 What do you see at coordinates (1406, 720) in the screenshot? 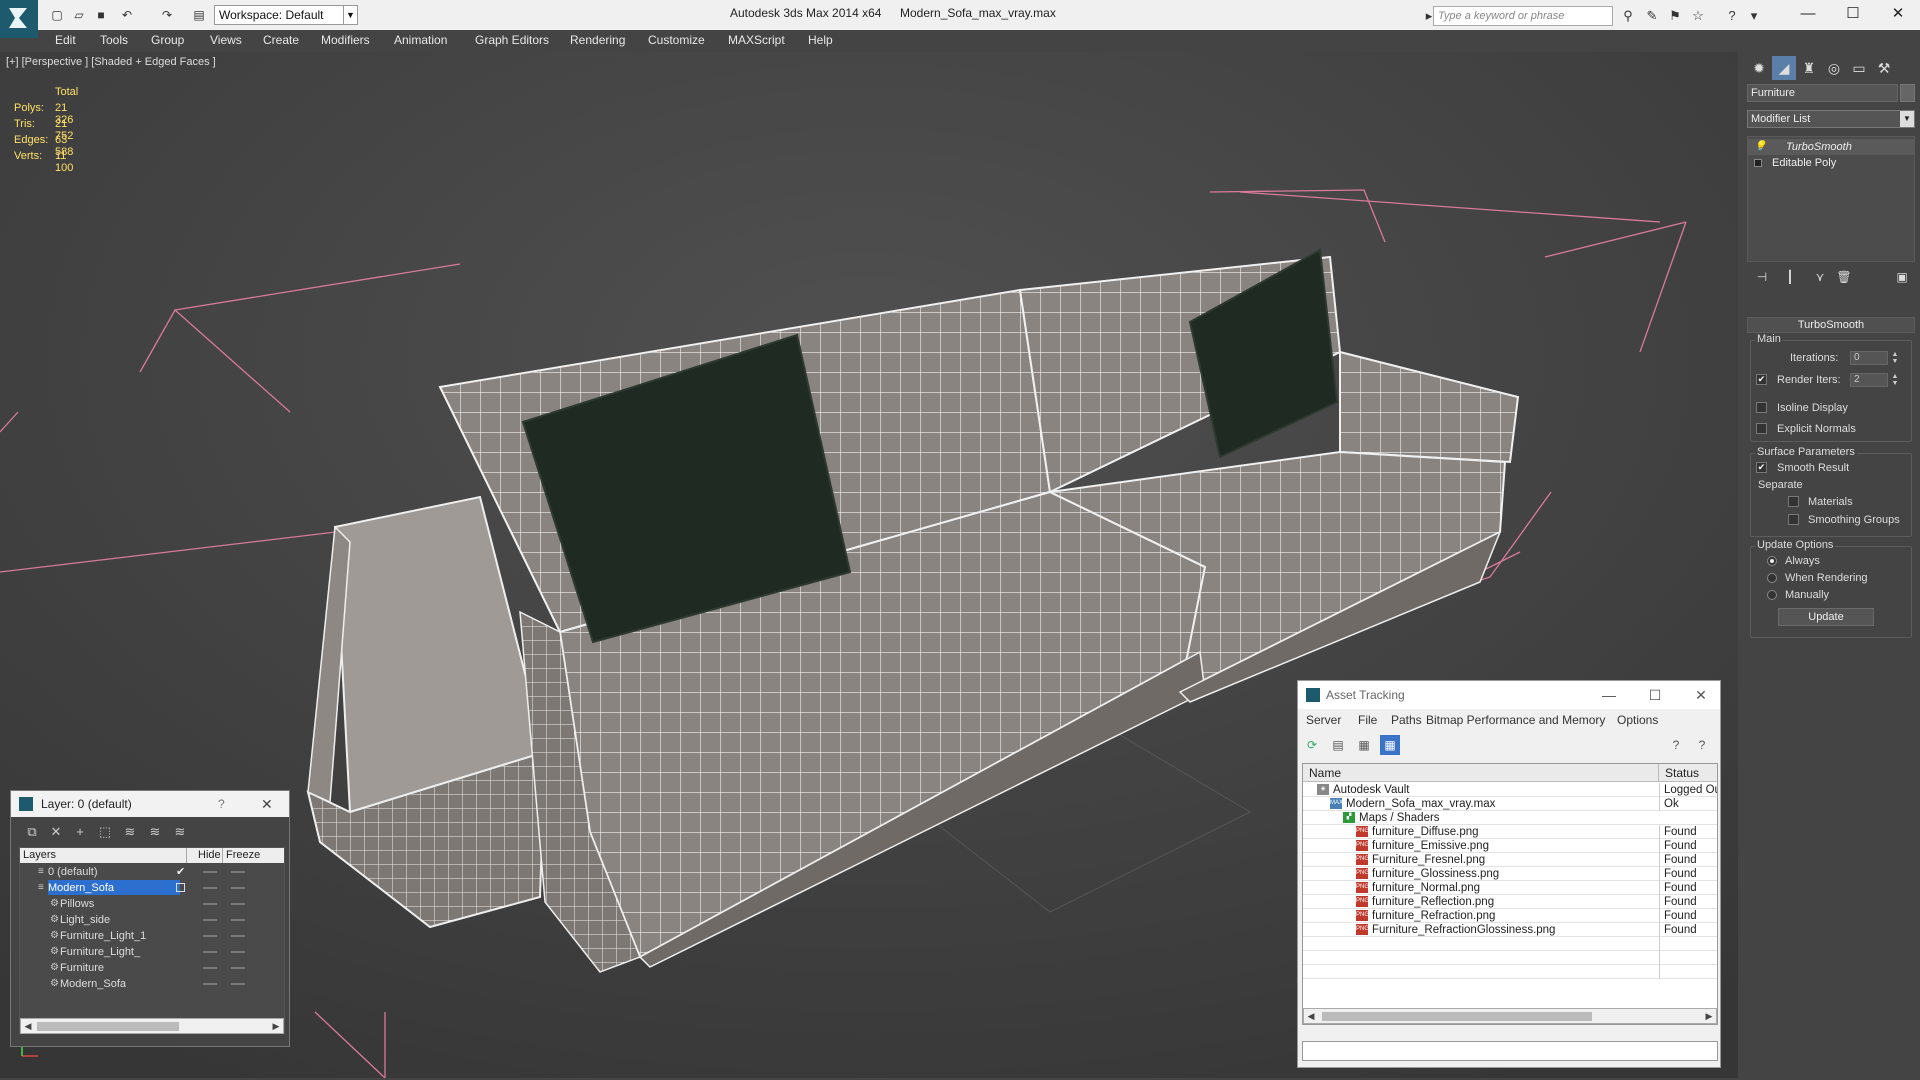
I see `asset-menu-paths: Paths` at bounding box center [1406, 720].